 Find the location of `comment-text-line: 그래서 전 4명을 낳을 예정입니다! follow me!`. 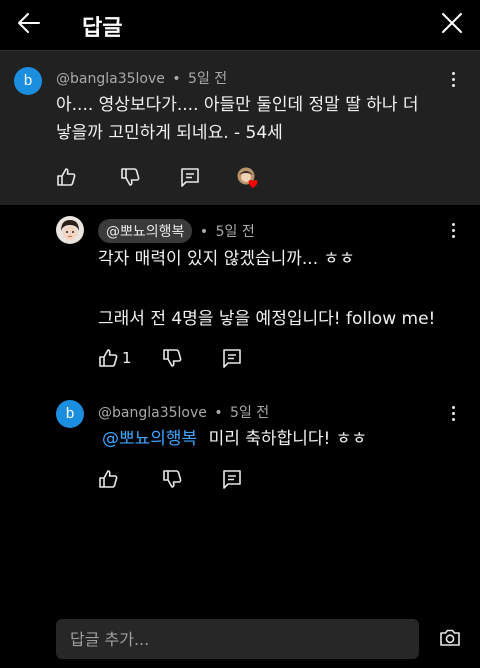

comment-text-line: 그래서 전 4명을 낳을 예정입니다! follow me! is located at coordinates (267, 319).